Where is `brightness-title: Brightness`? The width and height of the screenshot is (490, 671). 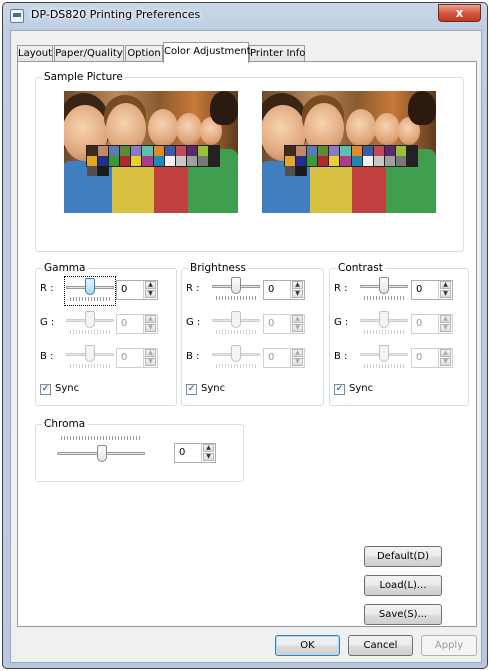 brightness-title: Brightness is located at coordinates (218, 268).